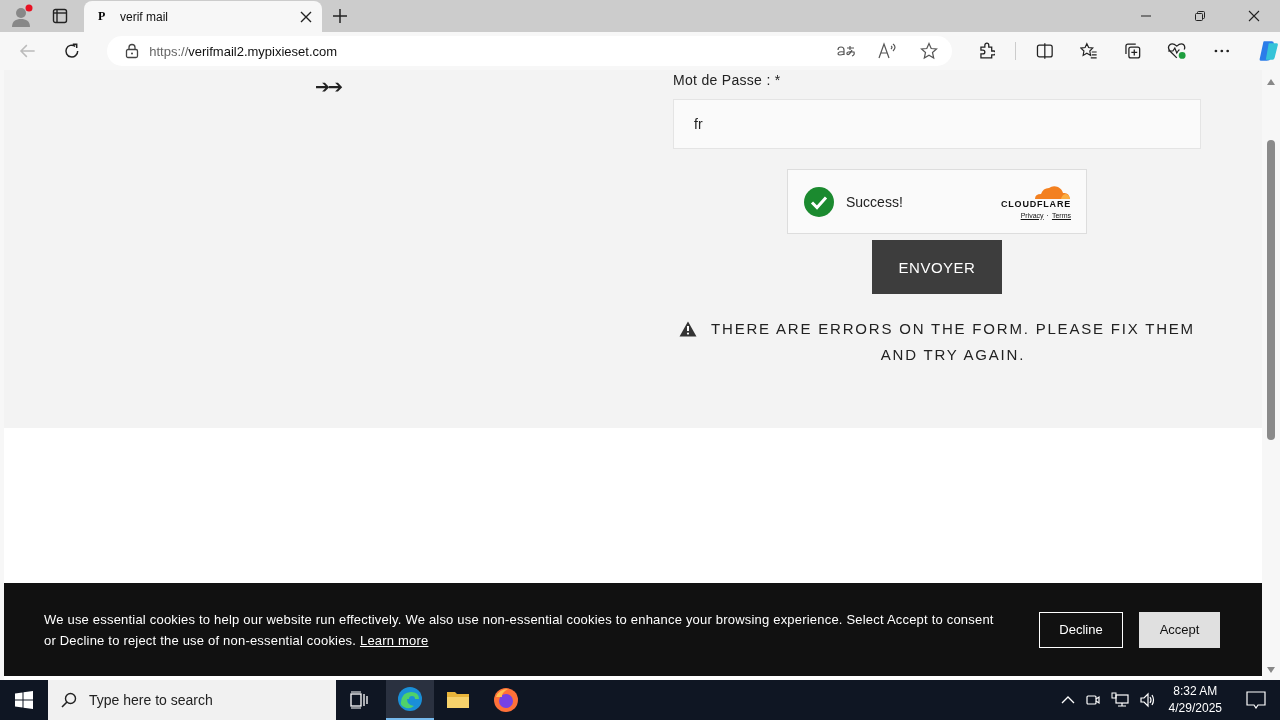 This screenshot has width=1280, height=720. Describe the element at coordinates (1195, 691) in the screenshot. I see `clock-time: 8:32 AM` at that location.